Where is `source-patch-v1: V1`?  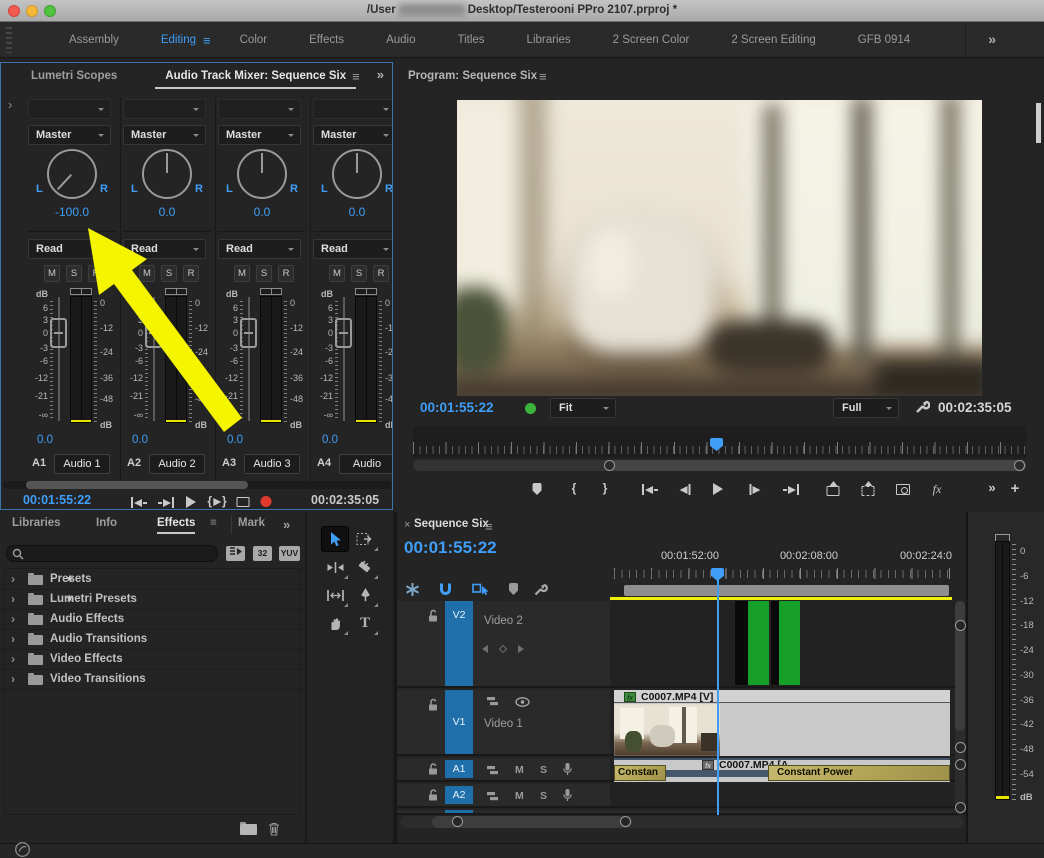 source-patch-v1: V1 is located at coordinates (459, 722).